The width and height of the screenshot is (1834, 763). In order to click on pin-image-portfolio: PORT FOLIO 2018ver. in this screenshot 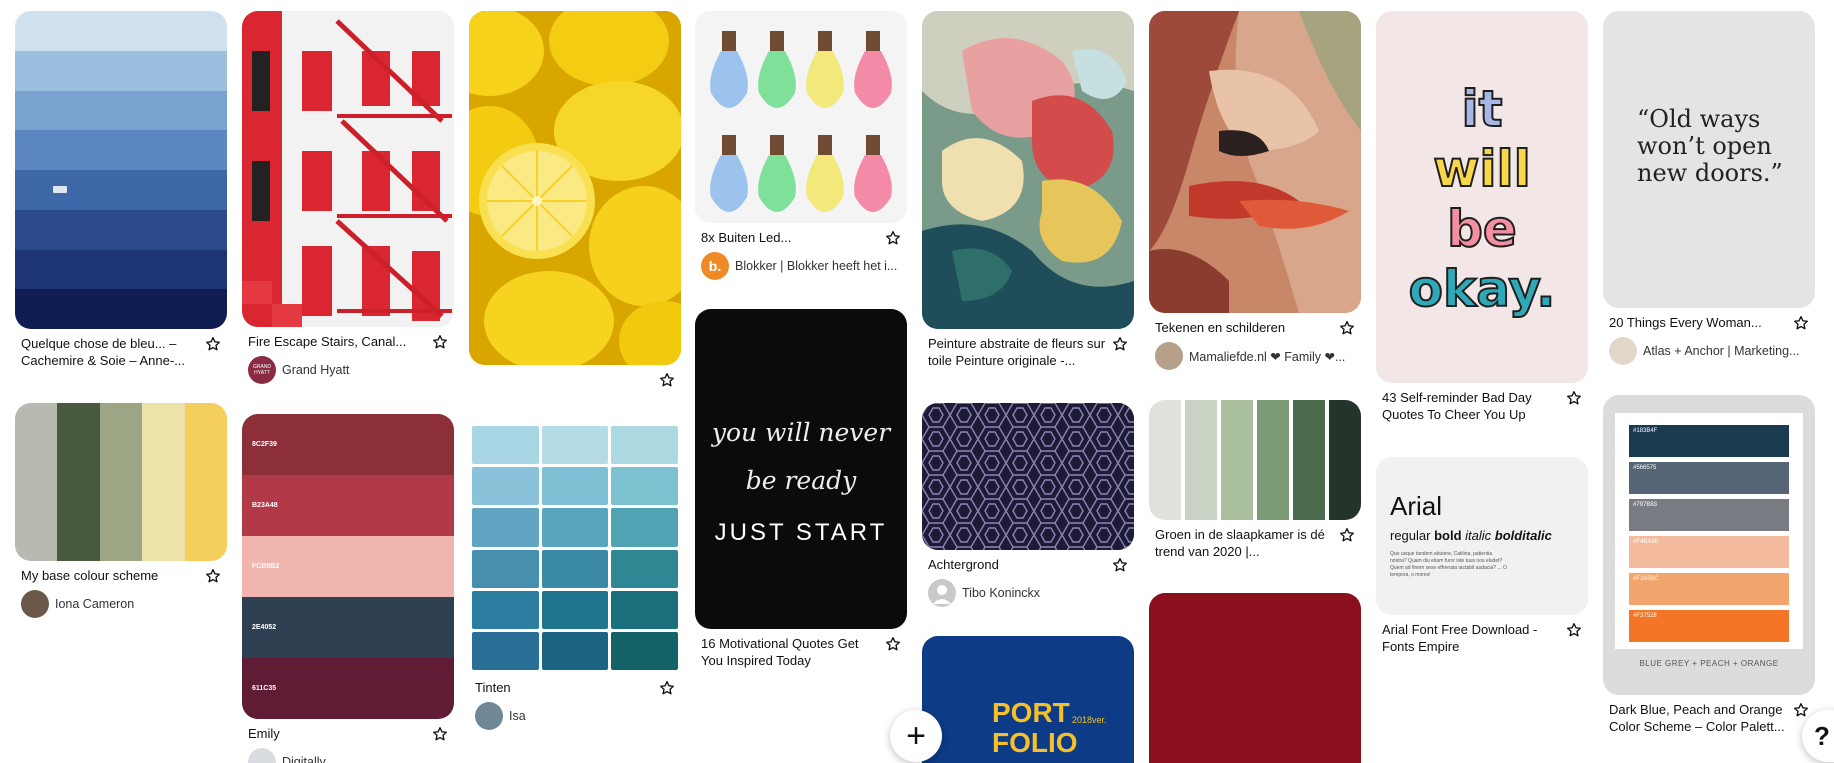, I will do `click(1028, 699)`.